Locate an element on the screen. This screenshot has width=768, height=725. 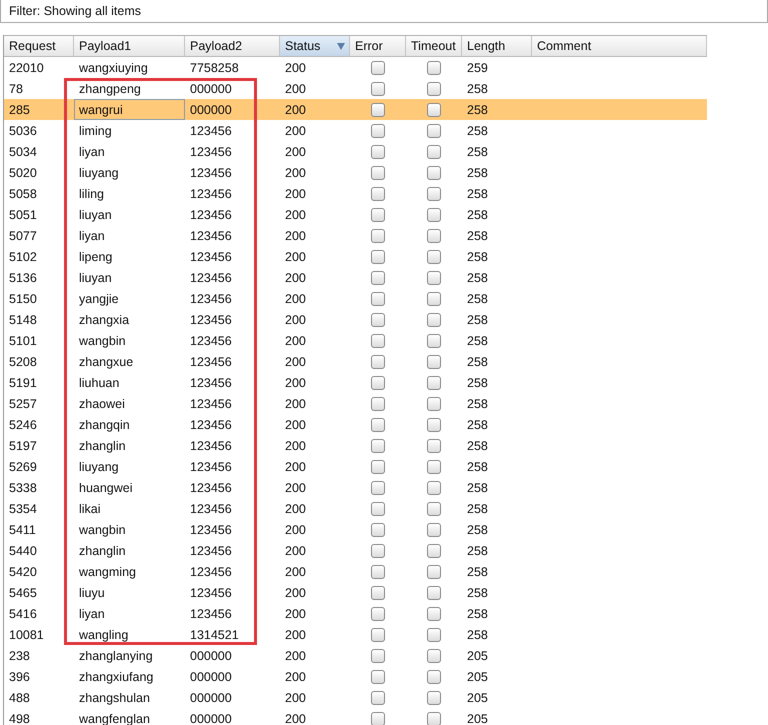
table-cell-text: liuyan is located at coordinates (95, 278).